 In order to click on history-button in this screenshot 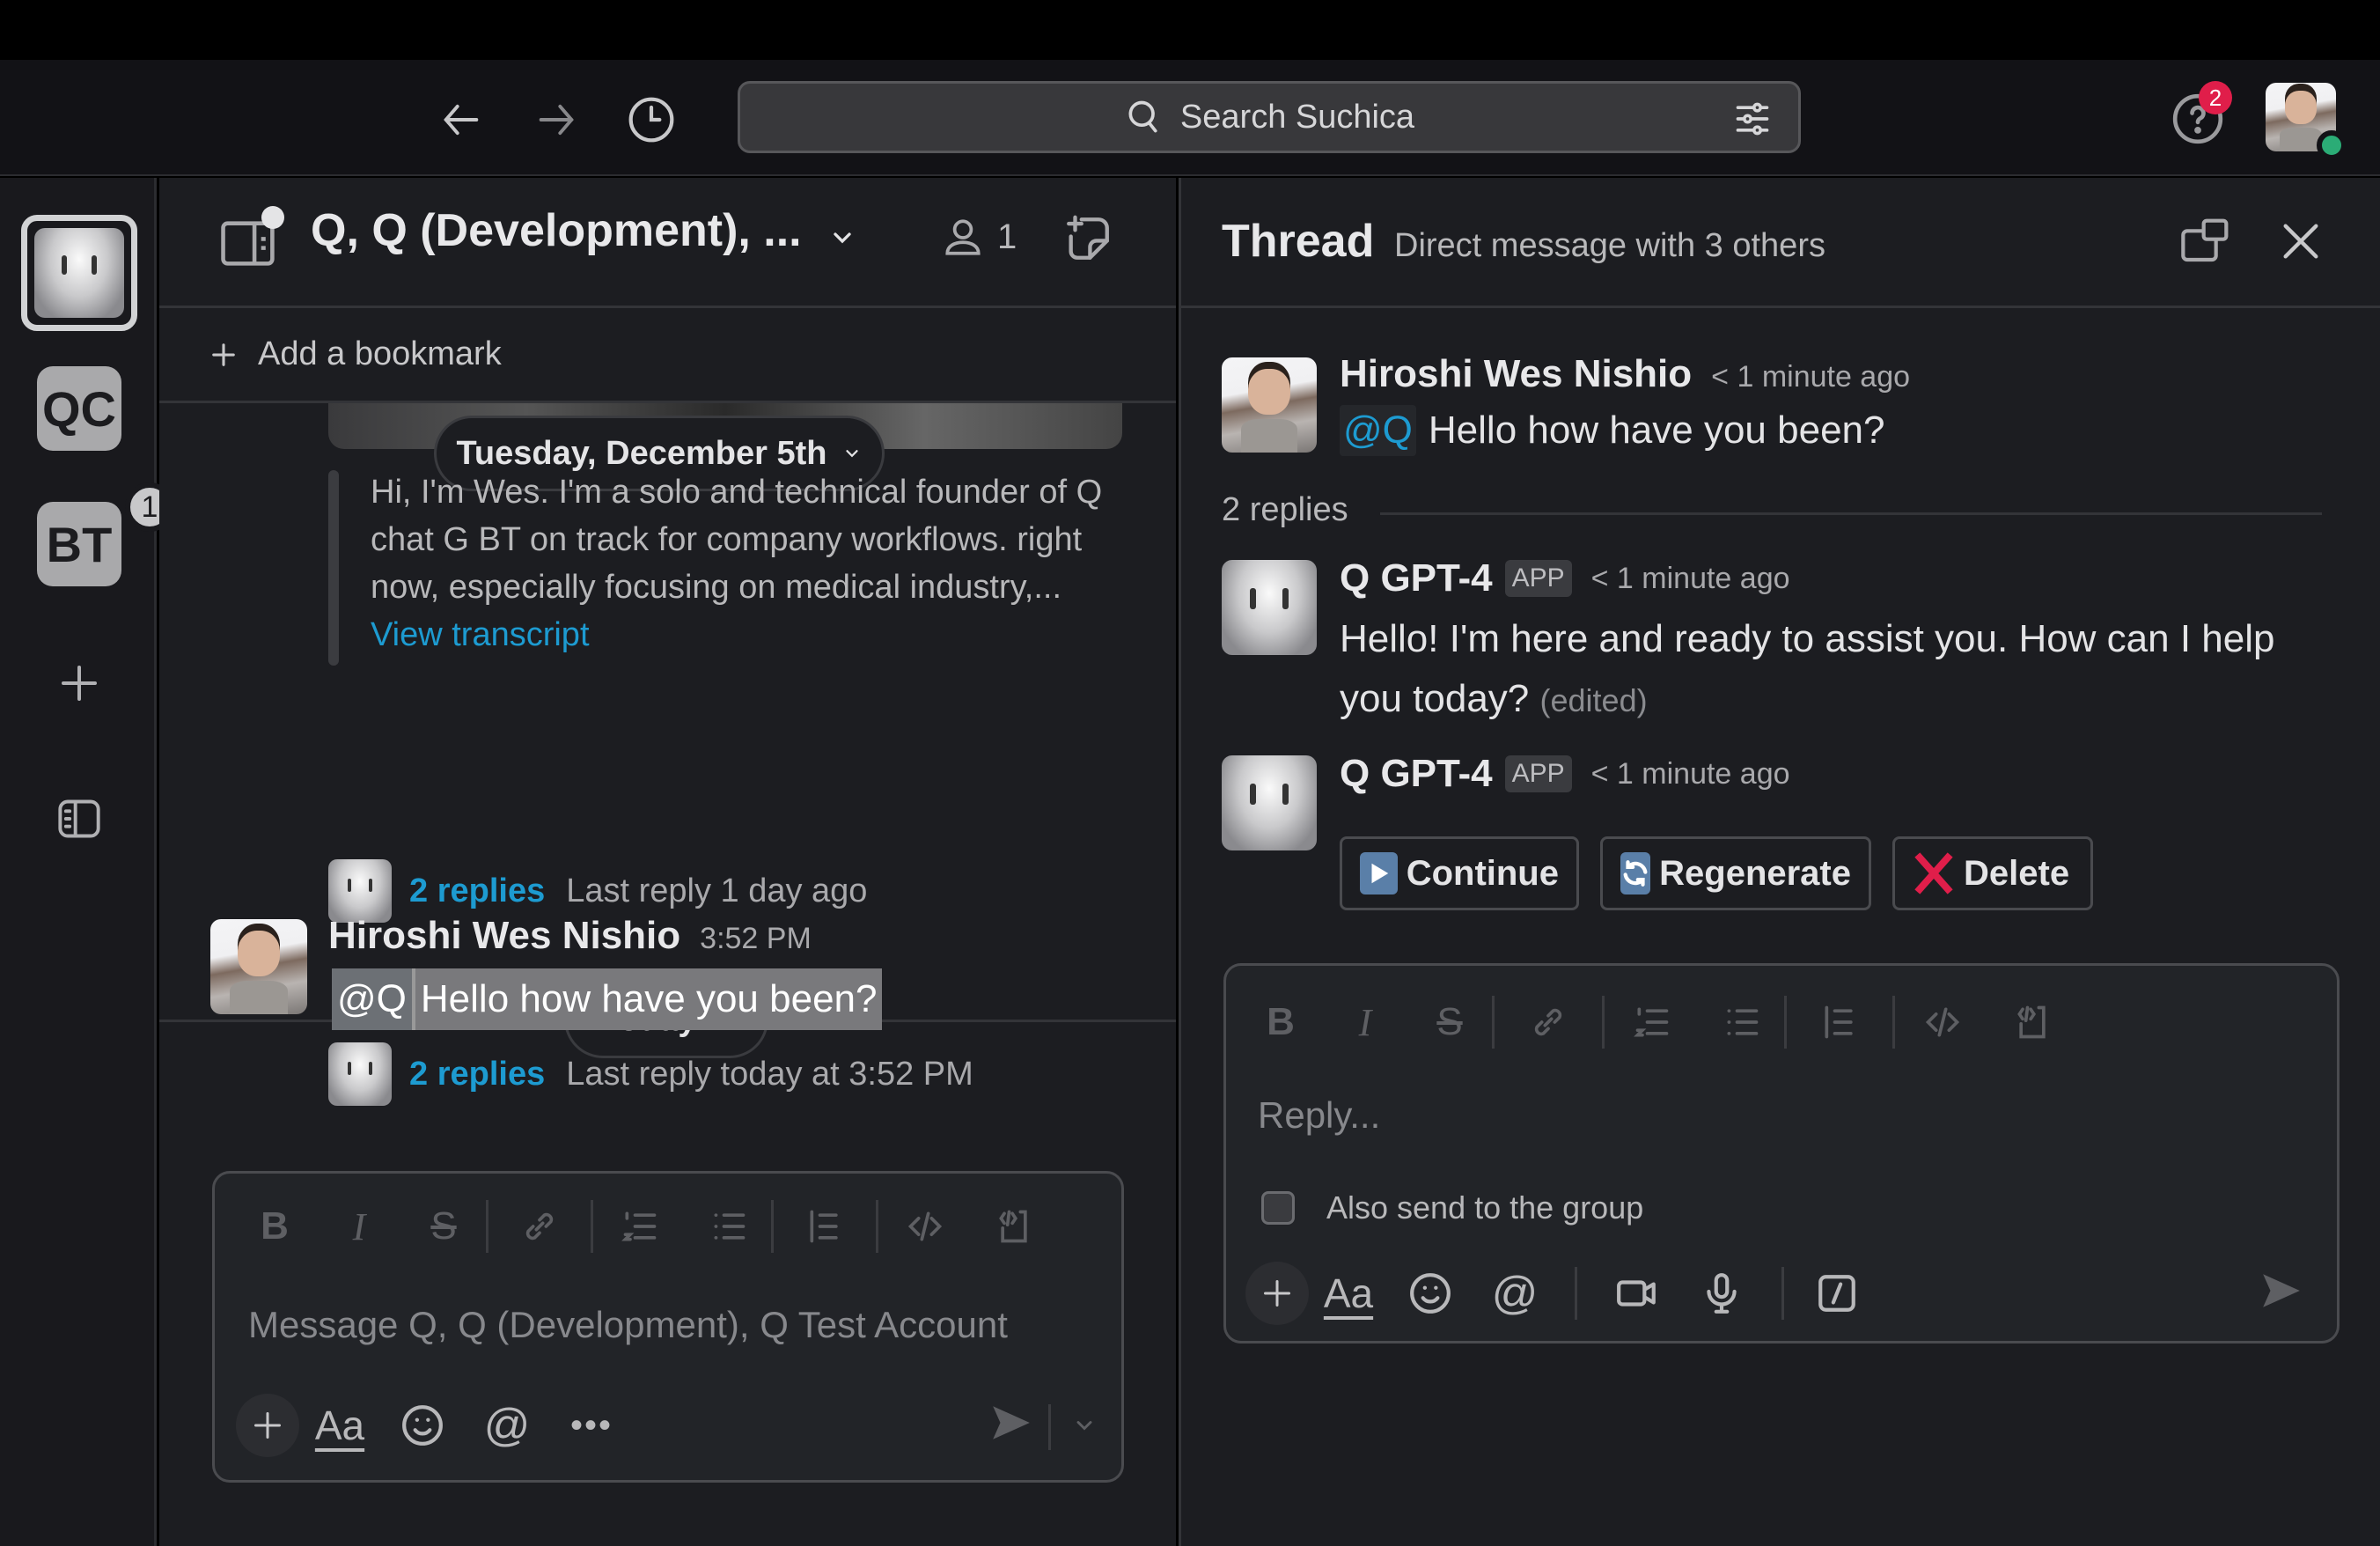, I will do `click(651, 119)`.